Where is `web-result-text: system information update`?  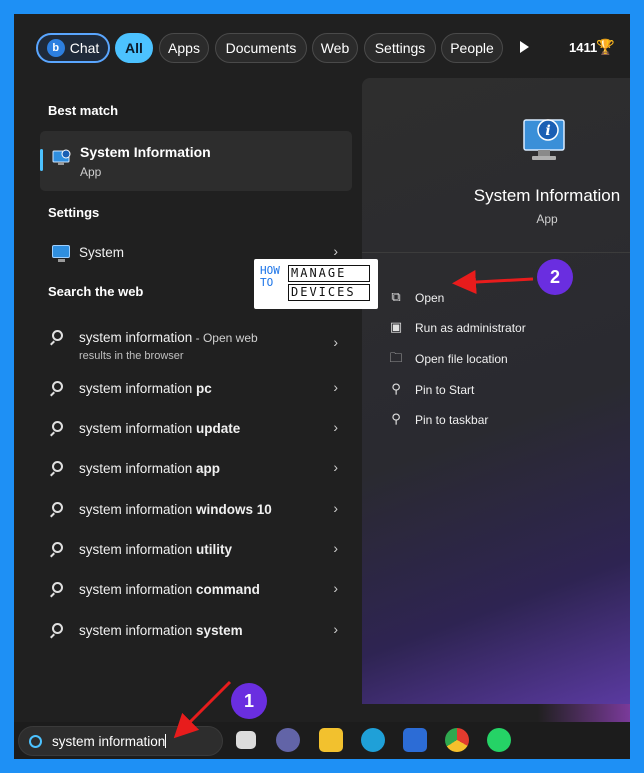
web-result-text: system information update is located at coordinates (159, 428).